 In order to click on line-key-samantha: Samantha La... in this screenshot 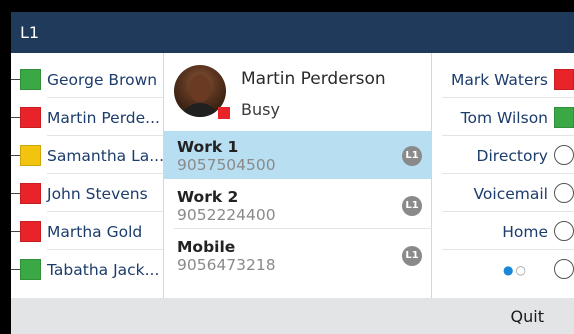, I will do `click(87, 155)`.